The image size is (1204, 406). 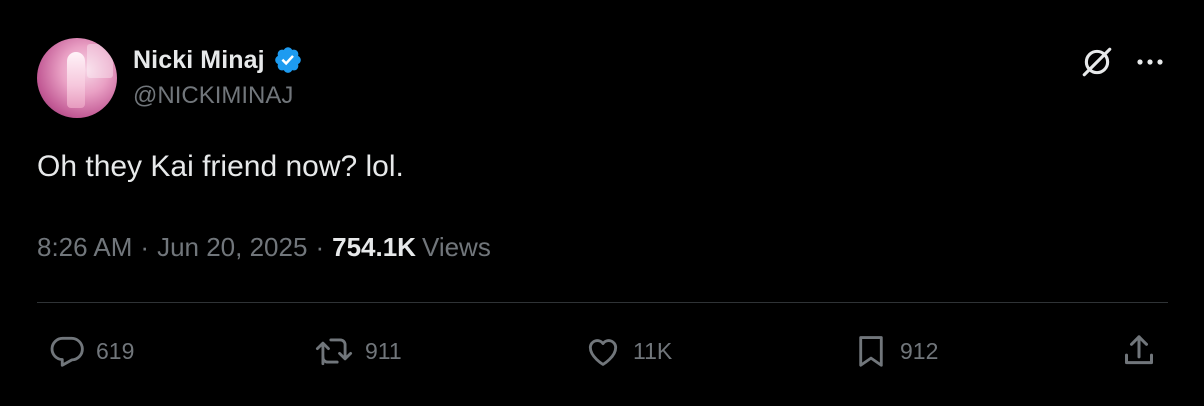 I want to click on reply-button: 619, so click(x=91, y=351).